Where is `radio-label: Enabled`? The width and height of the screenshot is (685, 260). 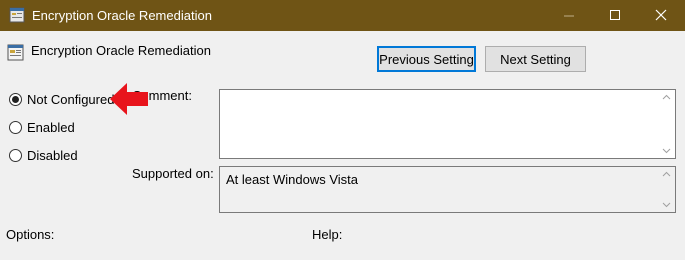
radio-label: Enabled is located at coordinates (51, 127).